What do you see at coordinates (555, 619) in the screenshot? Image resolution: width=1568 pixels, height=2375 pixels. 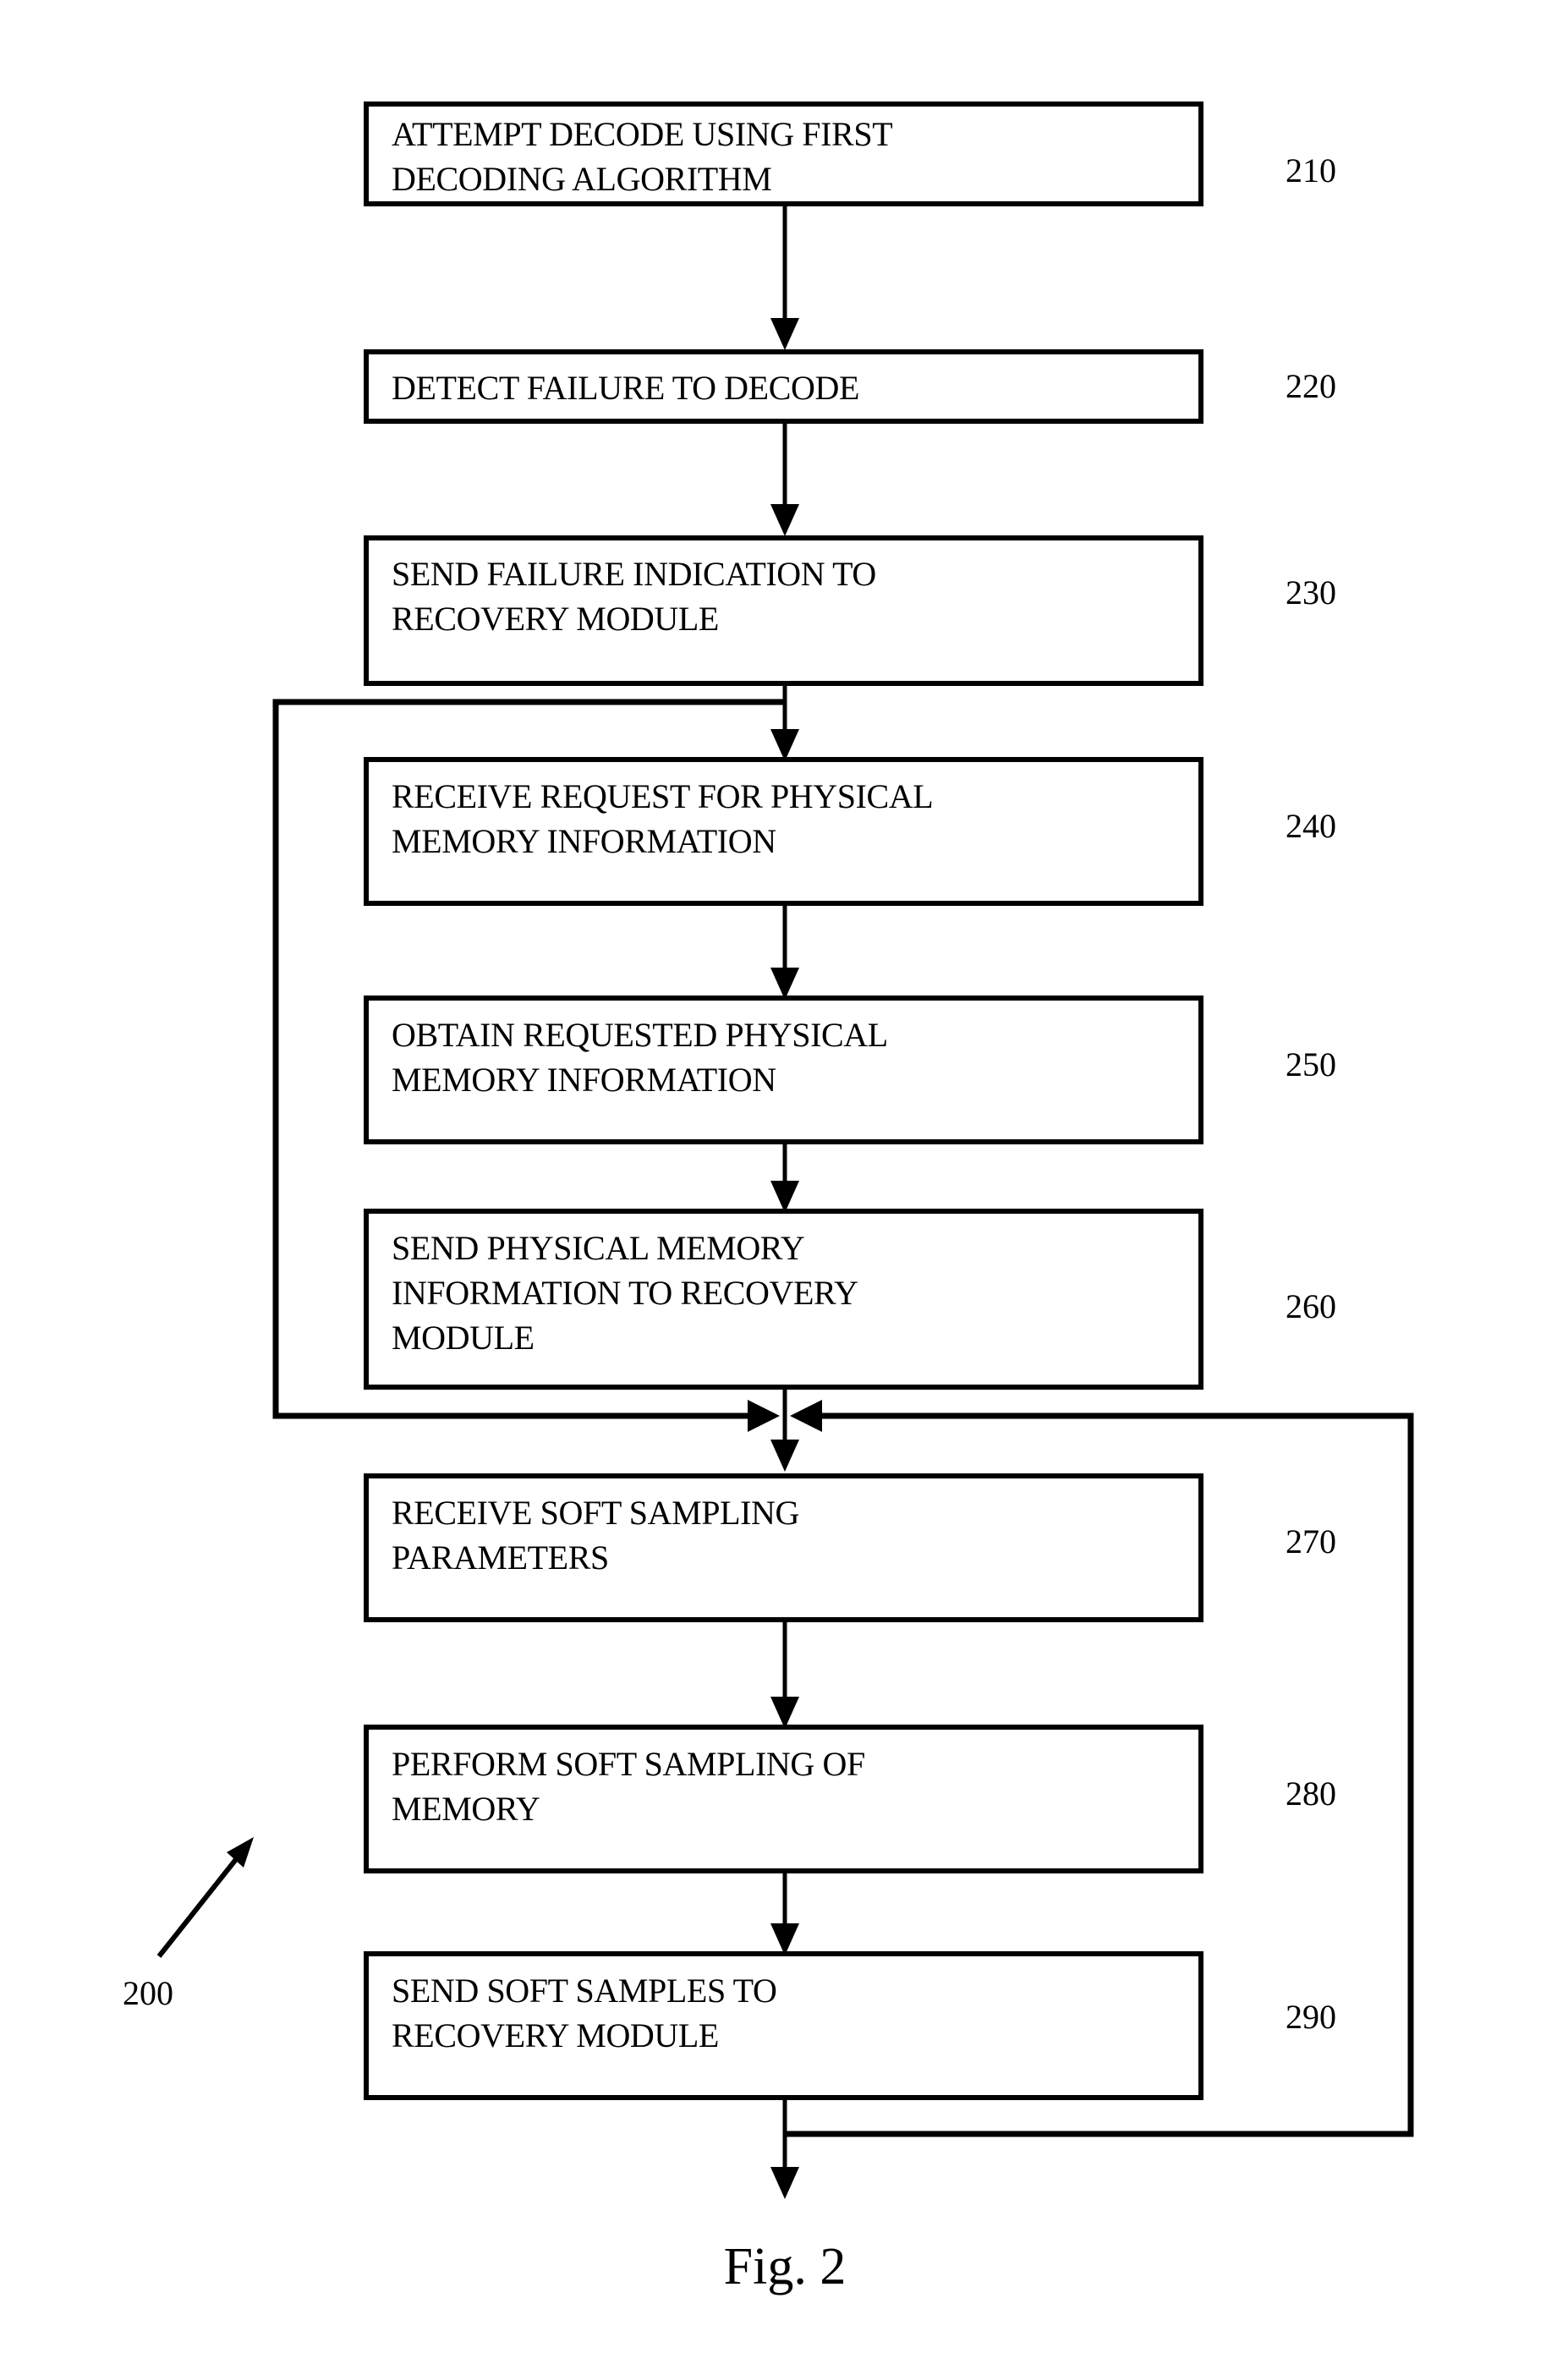 I see `step-label-230-line-2: RECOVERY MODULE` at bounding box center [555, 619].